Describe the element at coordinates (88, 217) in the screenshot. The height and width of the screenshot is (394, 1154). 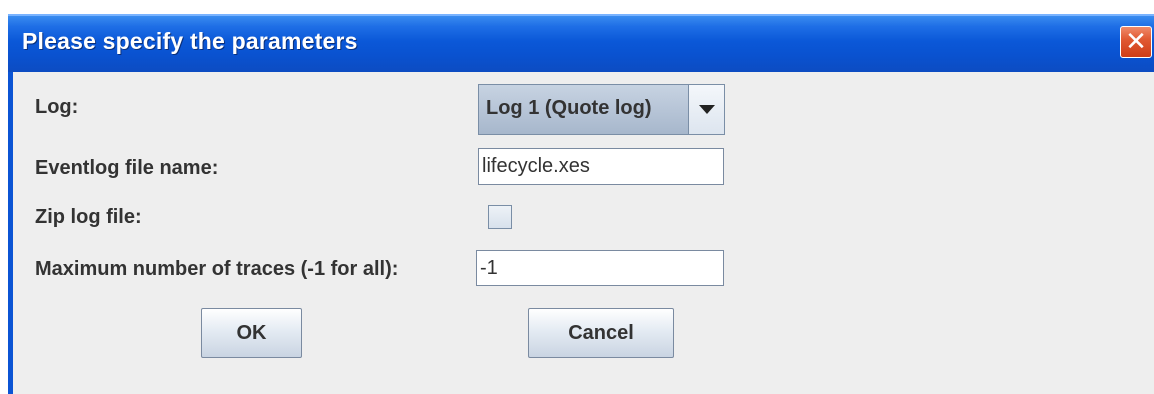
I see `zip-label: Zip log file:` at that location.